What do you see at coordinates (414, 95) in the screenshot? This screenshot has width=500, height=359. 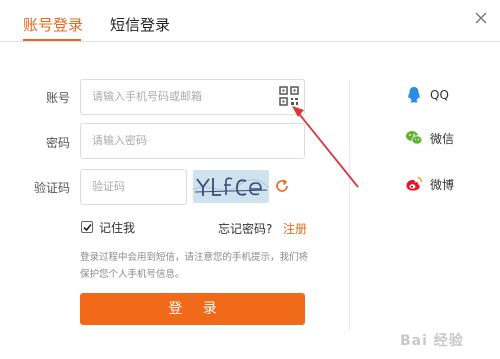 I see `qq-icon` at bounding box center [414, 95].